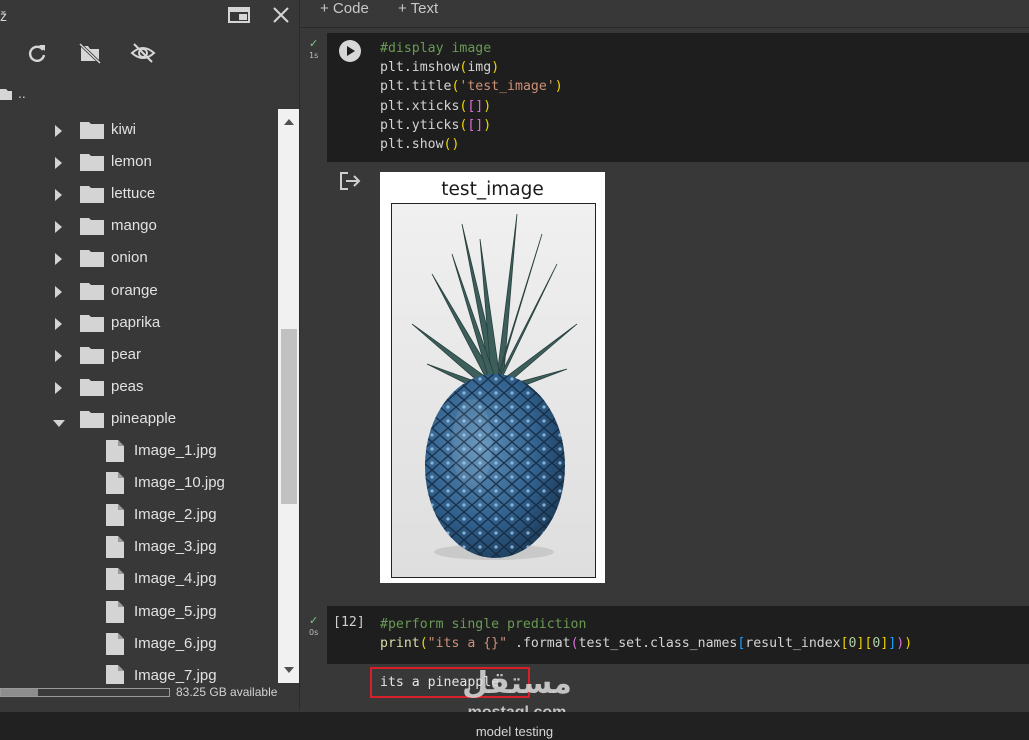  What do you see at coordinates (436, 48) in the screenshot?
I see `code-comment: #display image` at bounding box center [436, 48].